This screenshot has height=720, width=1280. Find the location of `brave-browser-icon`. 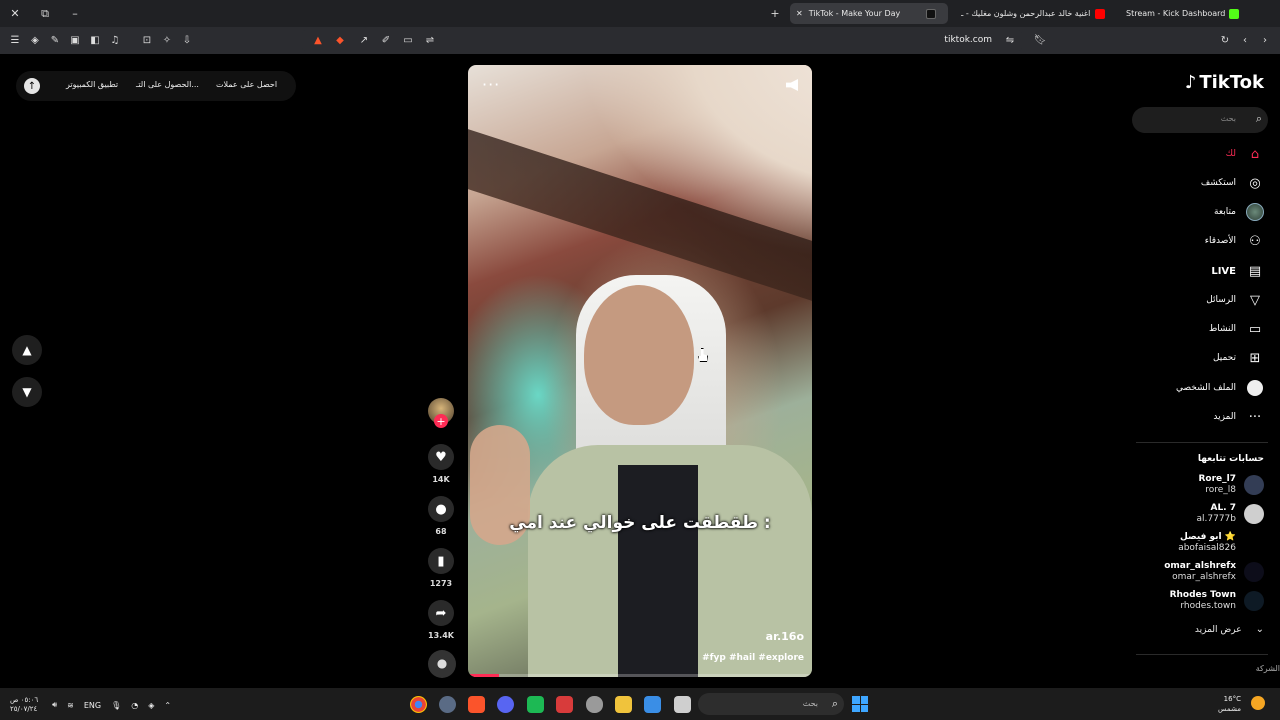

brave-browser-icon is located at coordinates (476, 704).